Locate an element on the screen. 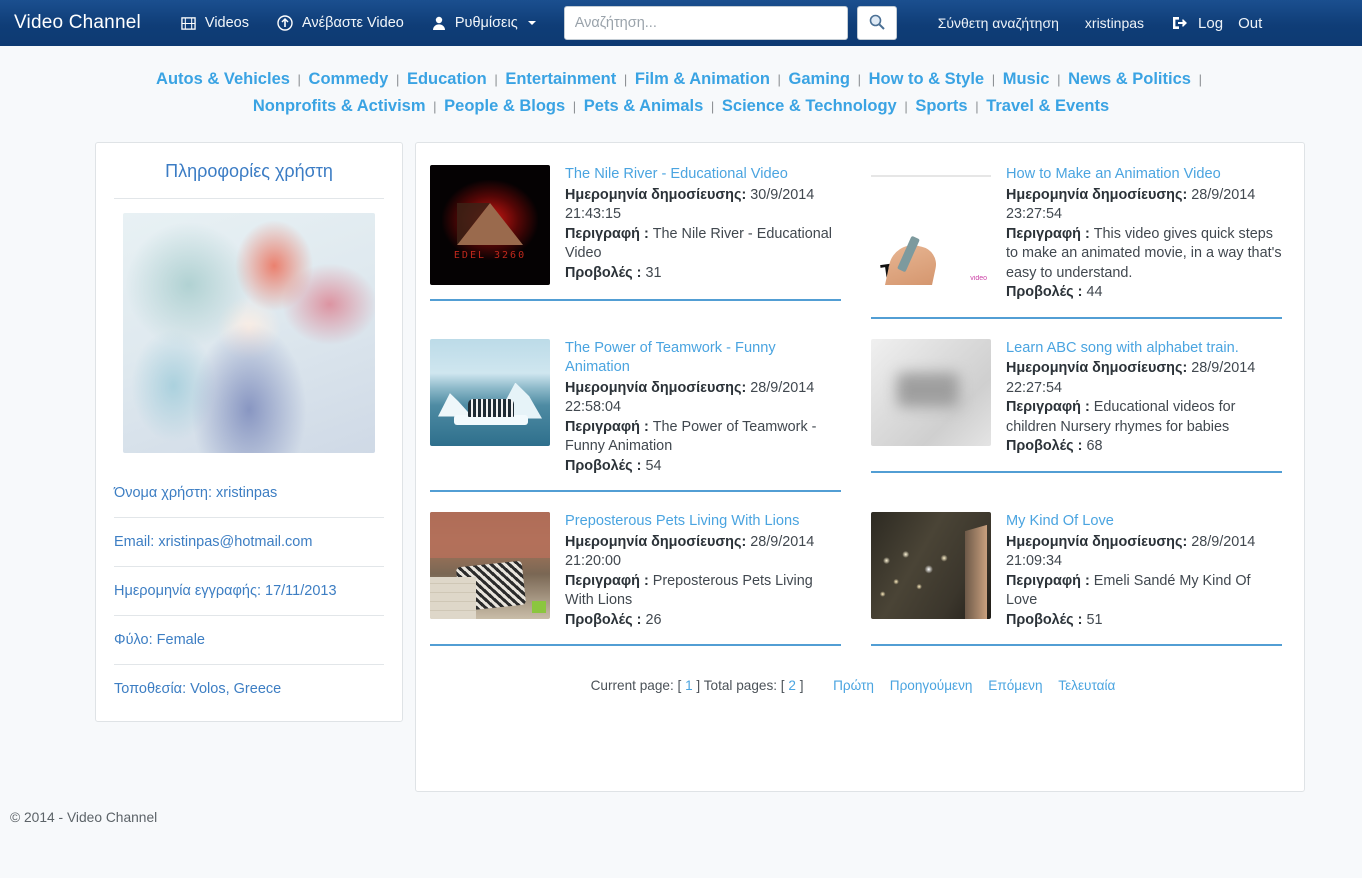 The width and height of the screenshot is (1362, 878). pagination-total-pages: 2 is located at coordinates (792, 685).